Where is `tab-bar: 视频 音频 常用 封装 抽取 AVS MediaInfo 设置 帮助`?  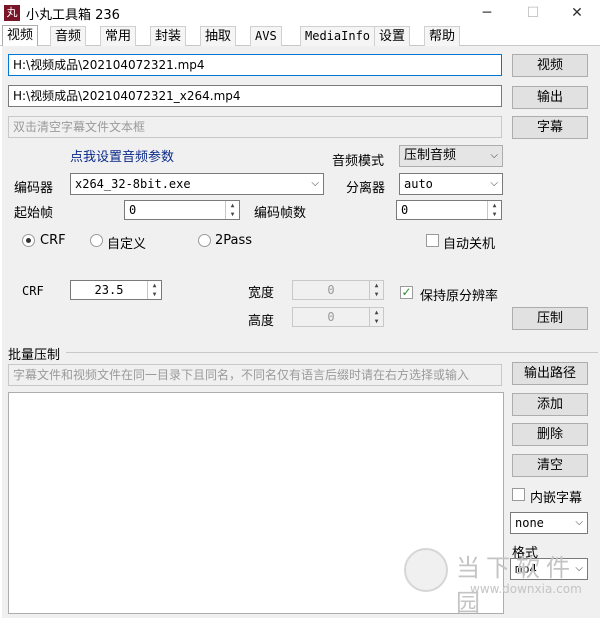
tab-bar: 视频 音频 常用 封装 抽取 AVS MediaInfo 设置 帮助 is located at coordinates (300, 35).